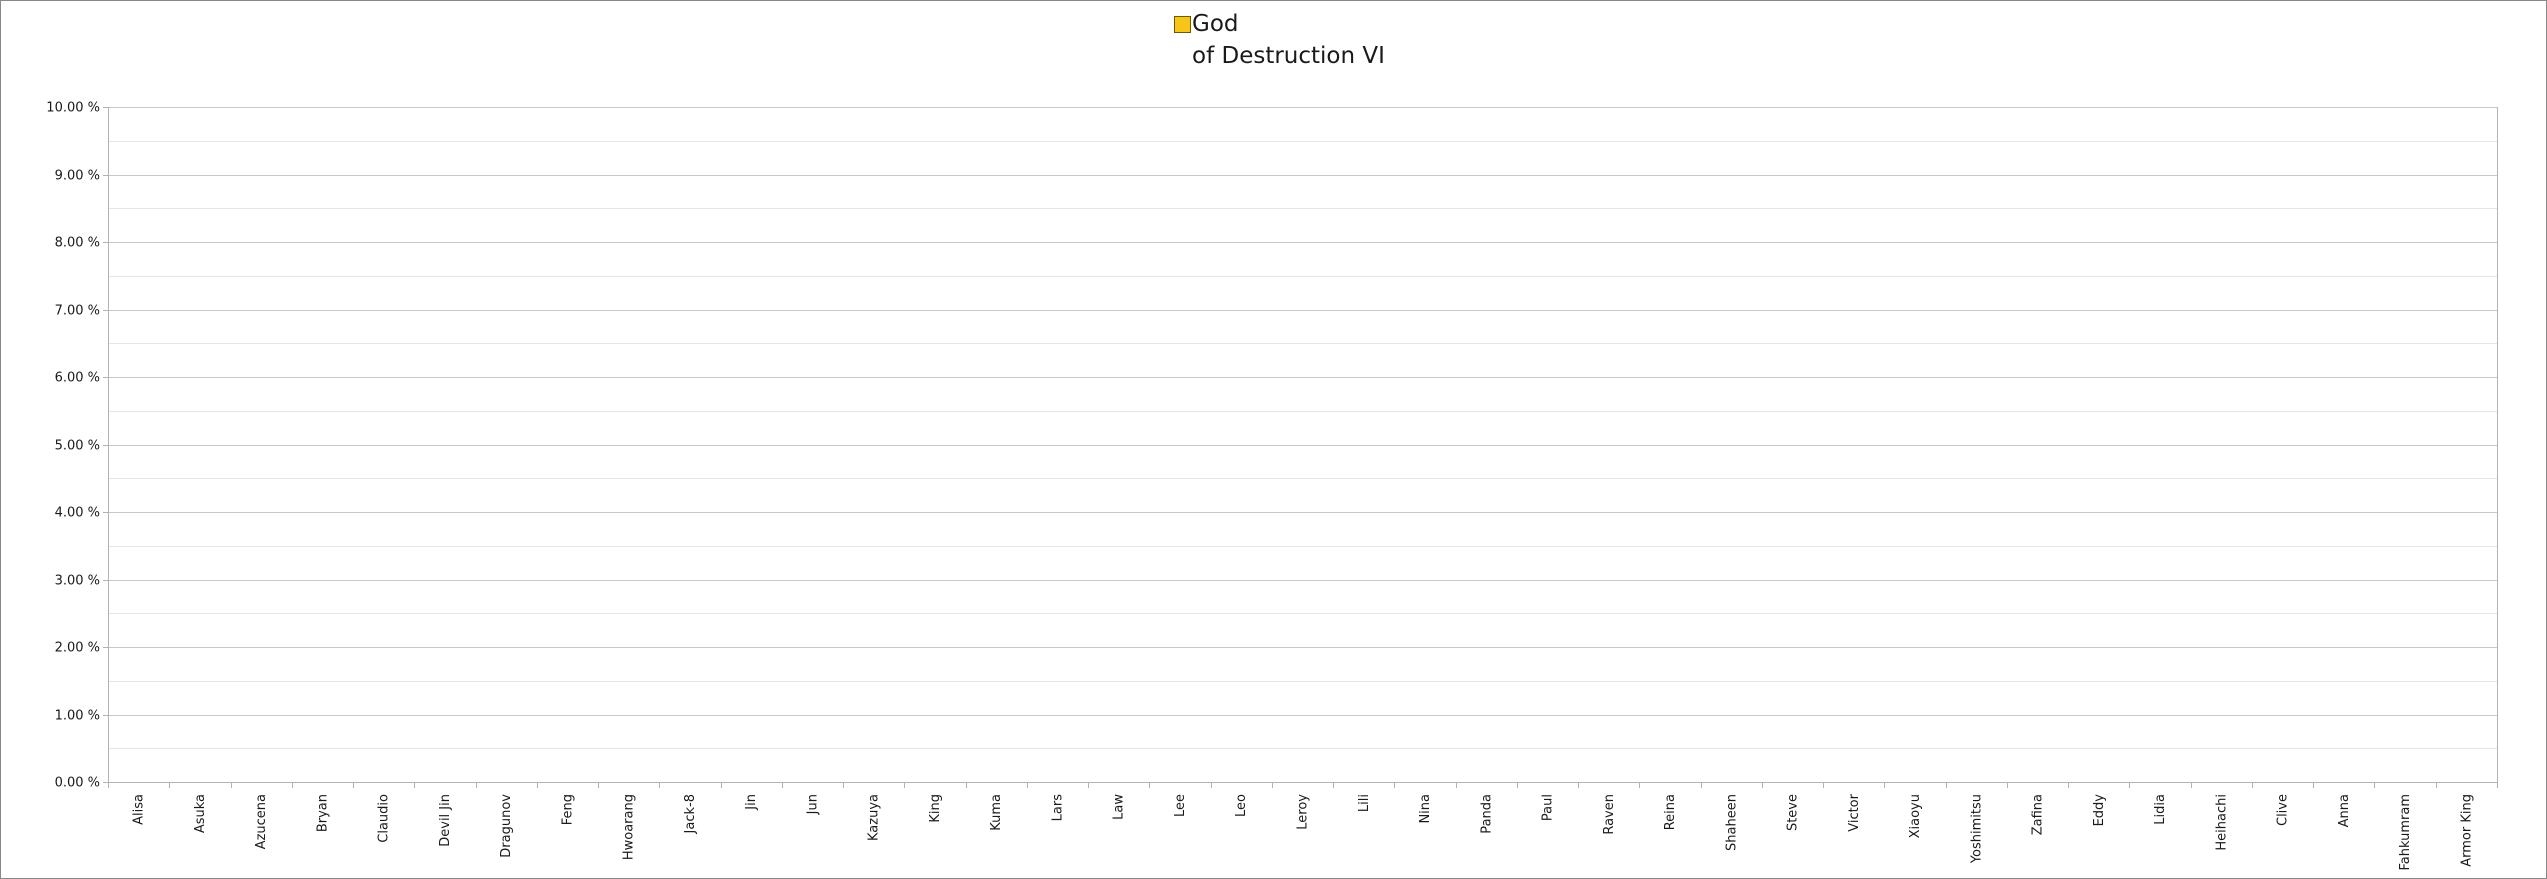 The image size is (2547, 879). I want to click on x-tick-label: Yoshimitsu, so click(1976, 829).